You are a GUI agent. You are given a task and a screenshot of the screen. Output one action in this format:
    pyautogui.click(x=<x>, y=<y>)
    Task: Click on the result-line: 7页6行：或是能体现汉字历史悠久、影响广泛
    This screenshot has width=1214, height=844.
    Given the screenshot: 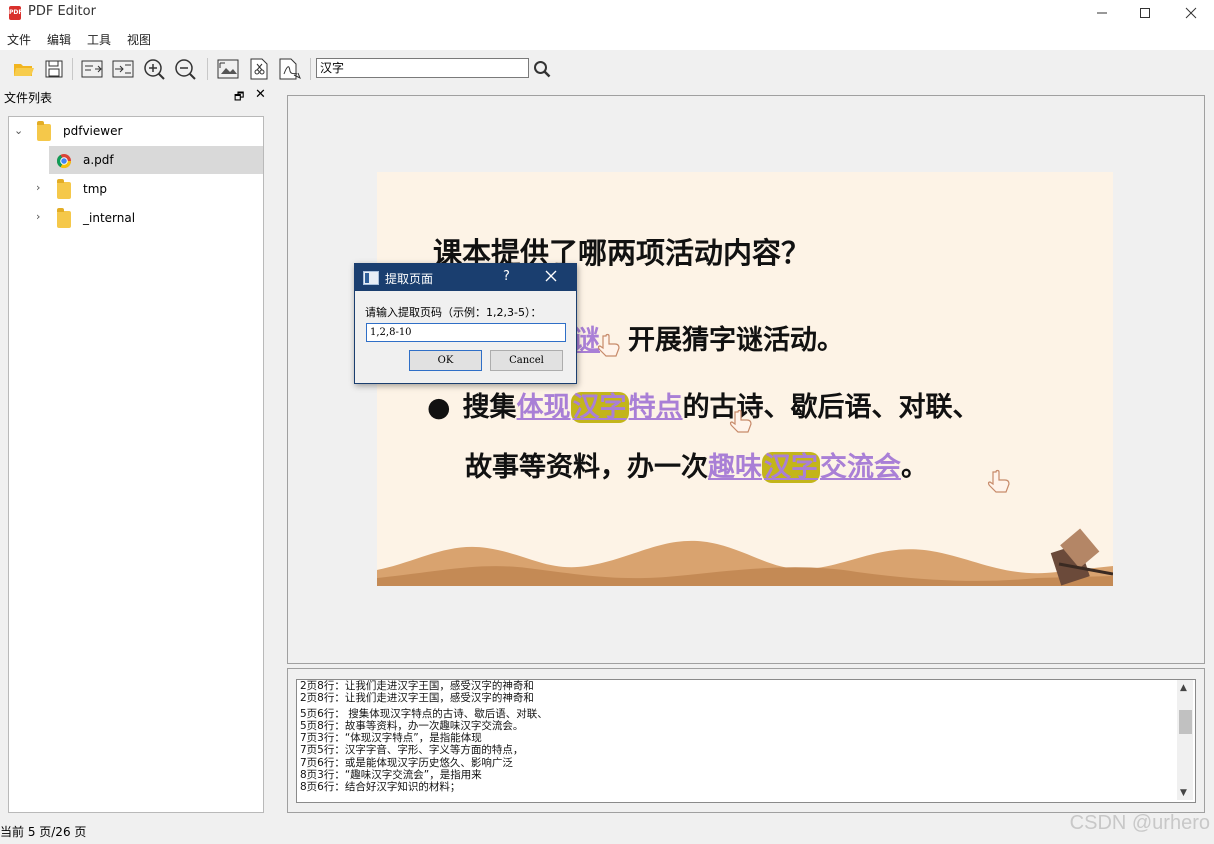 What is the action you would take?
    pyautogui.click(x=746, y=763)
    